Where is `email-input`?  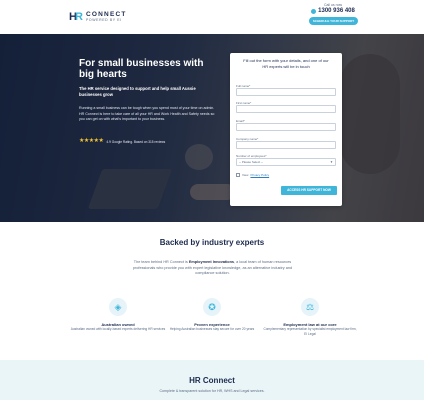
email-input is located at coordinates (286, 127).